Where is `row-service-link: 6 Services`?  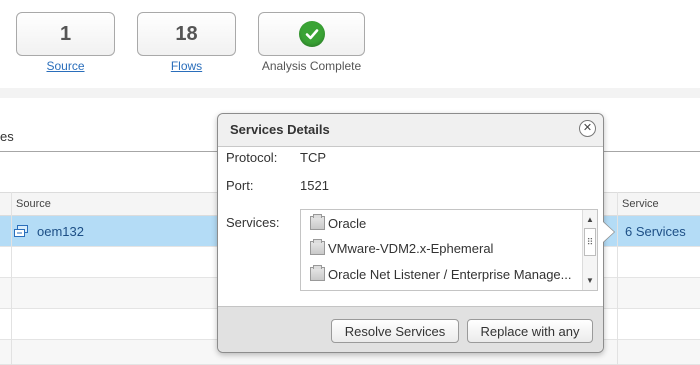 row-service-link: 6 Services is located at coordinates (655, 231).